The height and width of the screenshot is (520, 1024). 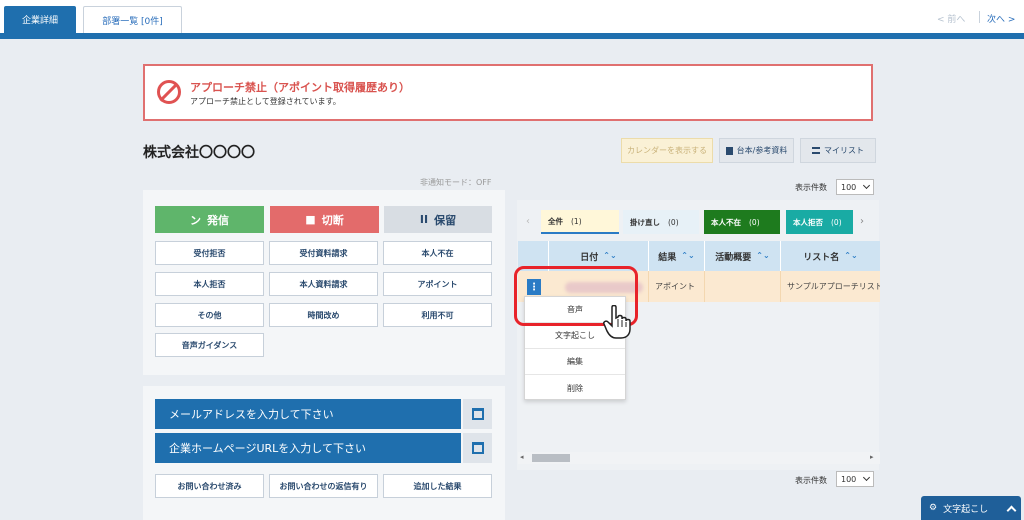 What do you see at coordinates (40, 19) in the screenshot?
I see `tab-company-detail: 企業詳細` at bounding box center [40, 19].